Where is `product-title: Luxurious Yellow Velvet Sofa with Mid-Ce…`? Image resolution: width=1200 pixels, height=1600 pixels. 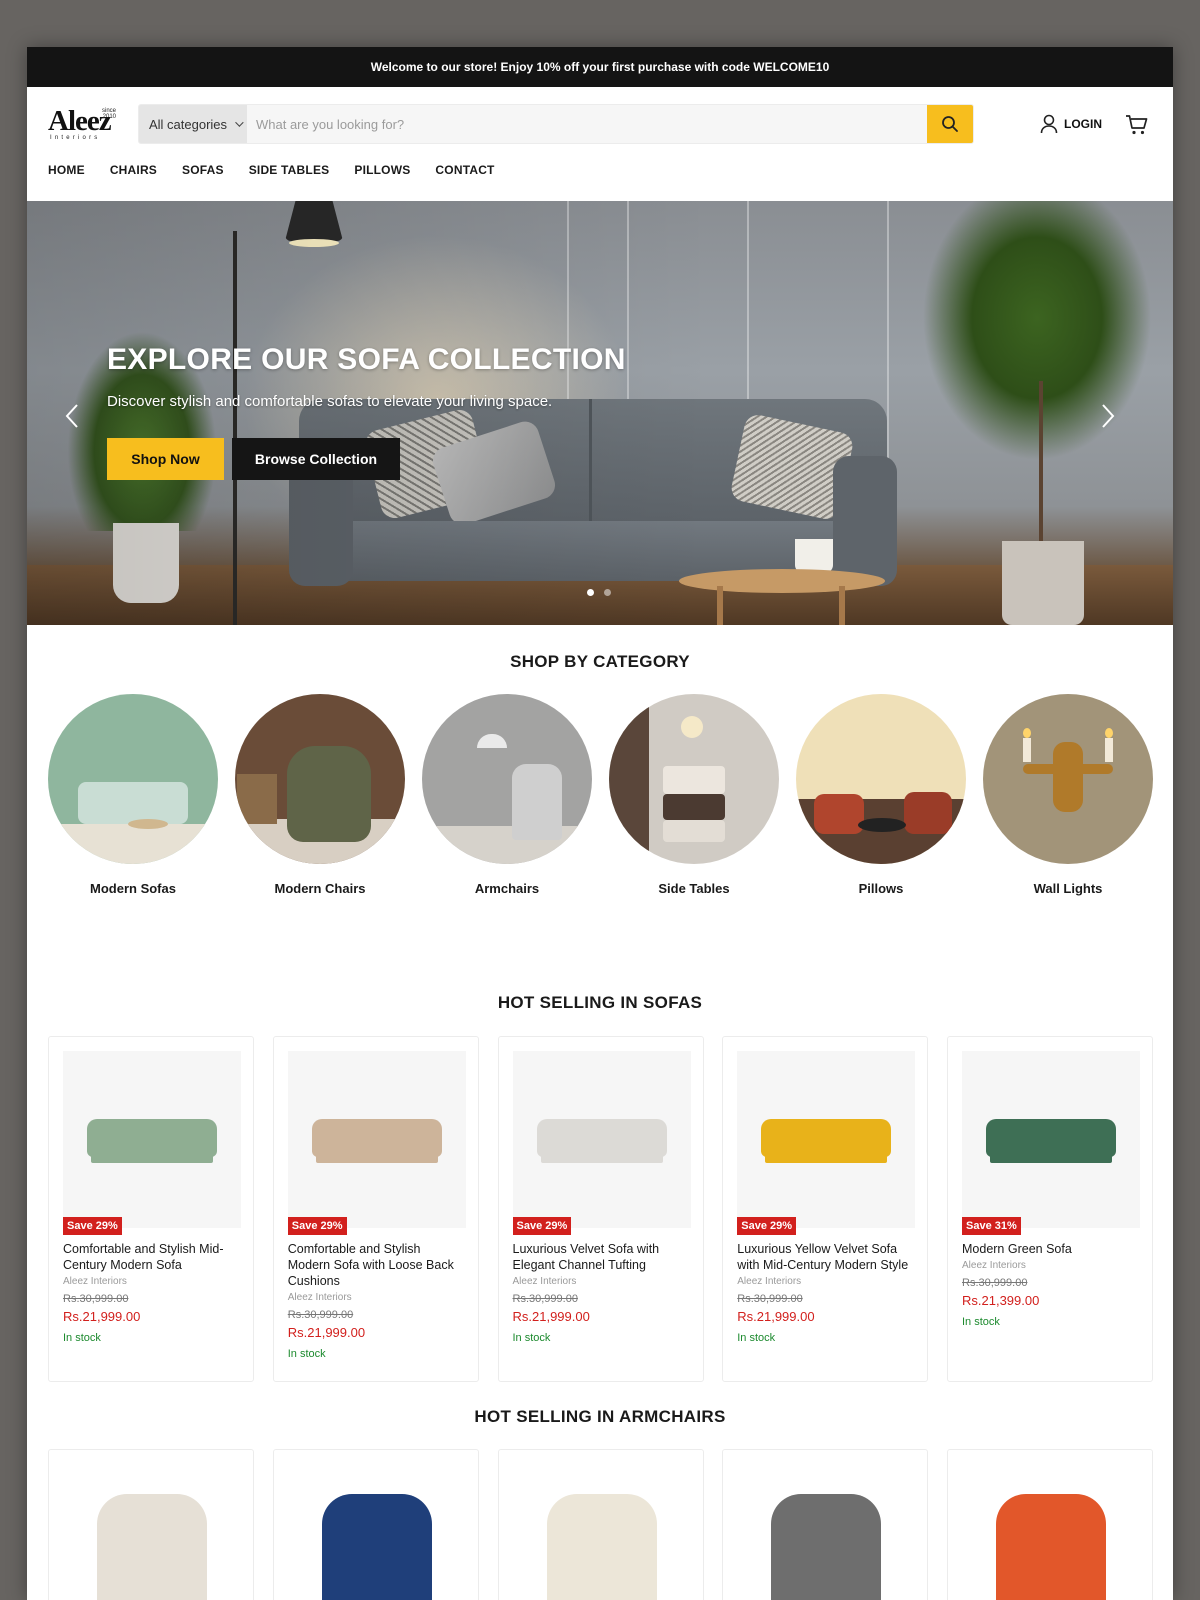
product-title: Luxurious Yellow Velvet Sofa with Mid-Ce… is located at coordinates (825, 1257).